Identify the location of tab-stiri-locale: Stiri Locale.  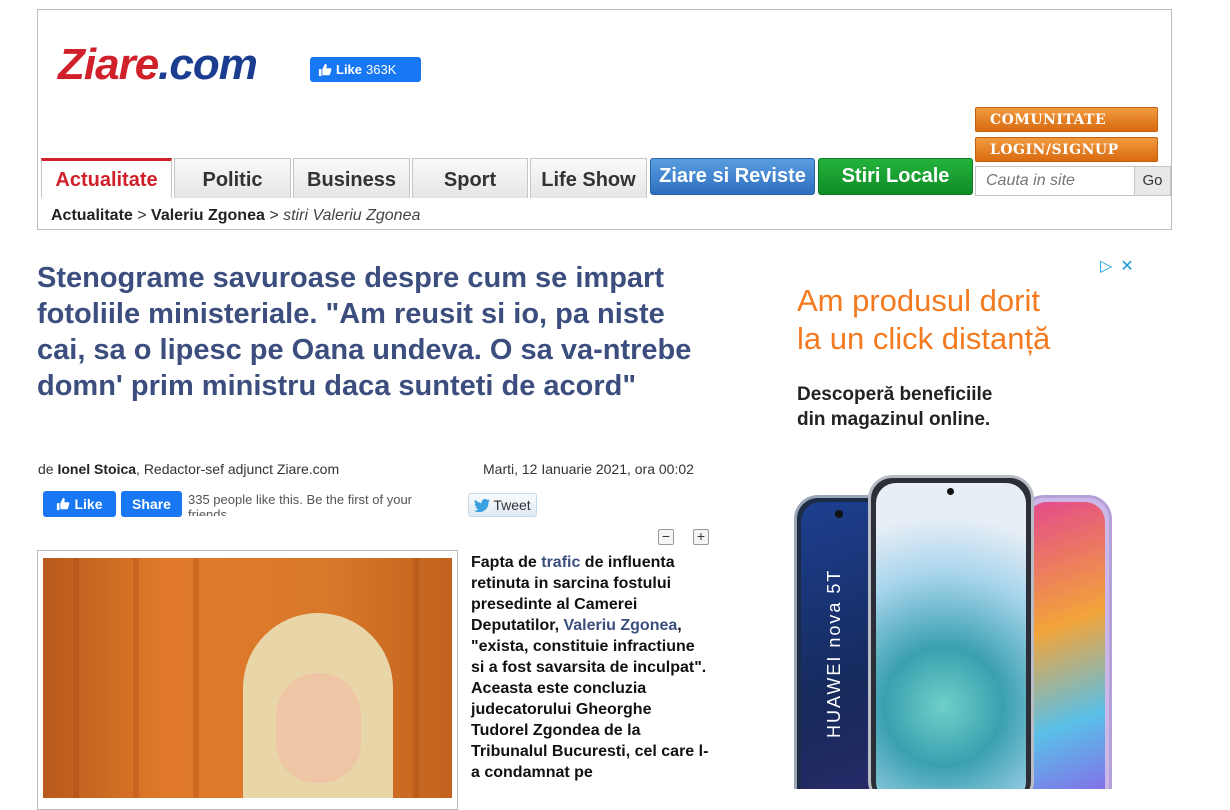
(895, 176).